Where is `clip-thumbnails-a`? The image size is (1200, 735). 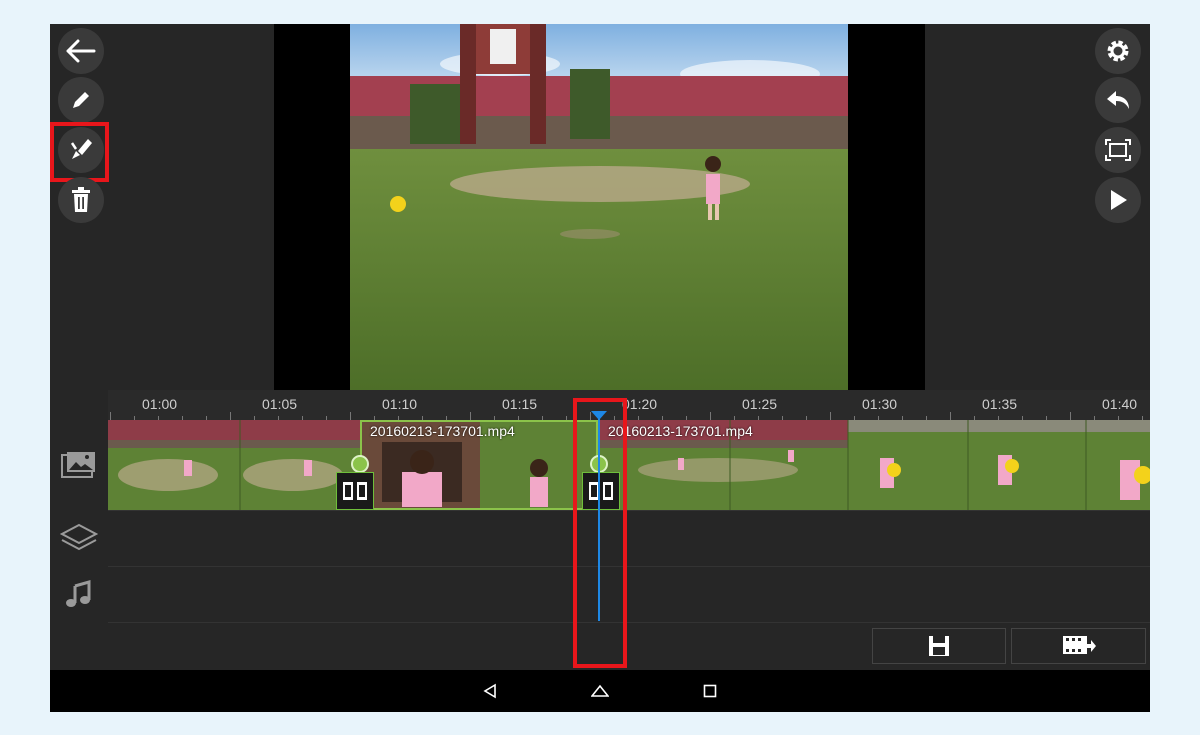 clip-thumbnails-a is located at coordinates (234, 465).